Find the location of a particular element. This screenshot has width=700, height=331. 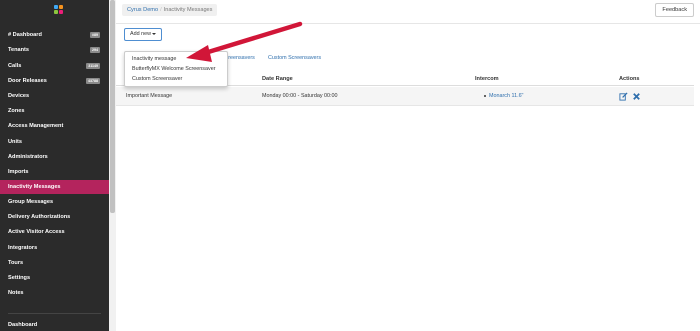

sidebar-item: Integrators is located at coordinates (54, 248).